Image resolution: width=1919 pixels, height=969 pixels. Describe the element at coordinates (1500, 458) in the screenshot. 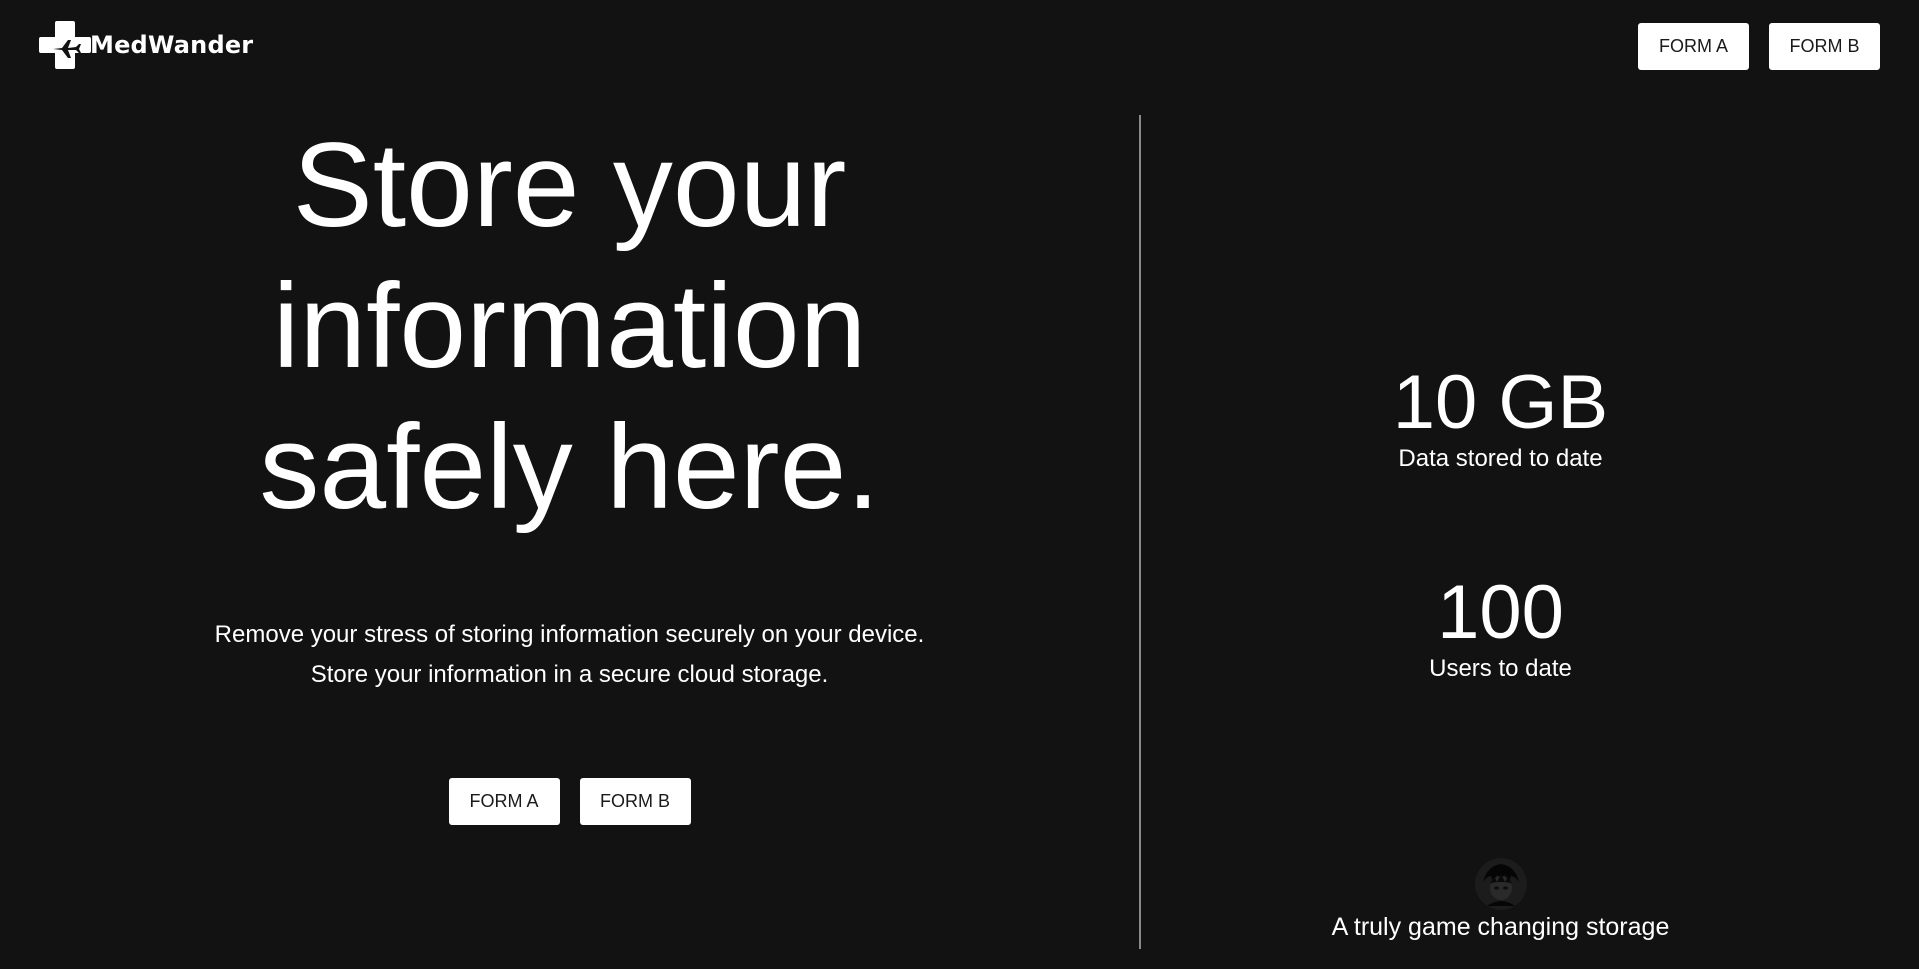

I see `stat-label: Data stored to date` at that location.